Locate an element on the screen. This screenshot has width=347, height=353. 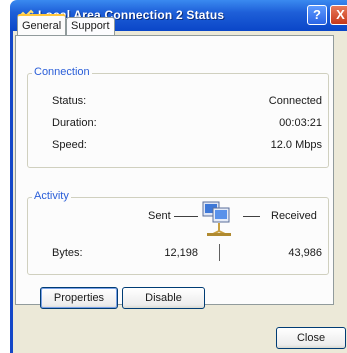
close-window-button: X is located at coordinates (338, 15).